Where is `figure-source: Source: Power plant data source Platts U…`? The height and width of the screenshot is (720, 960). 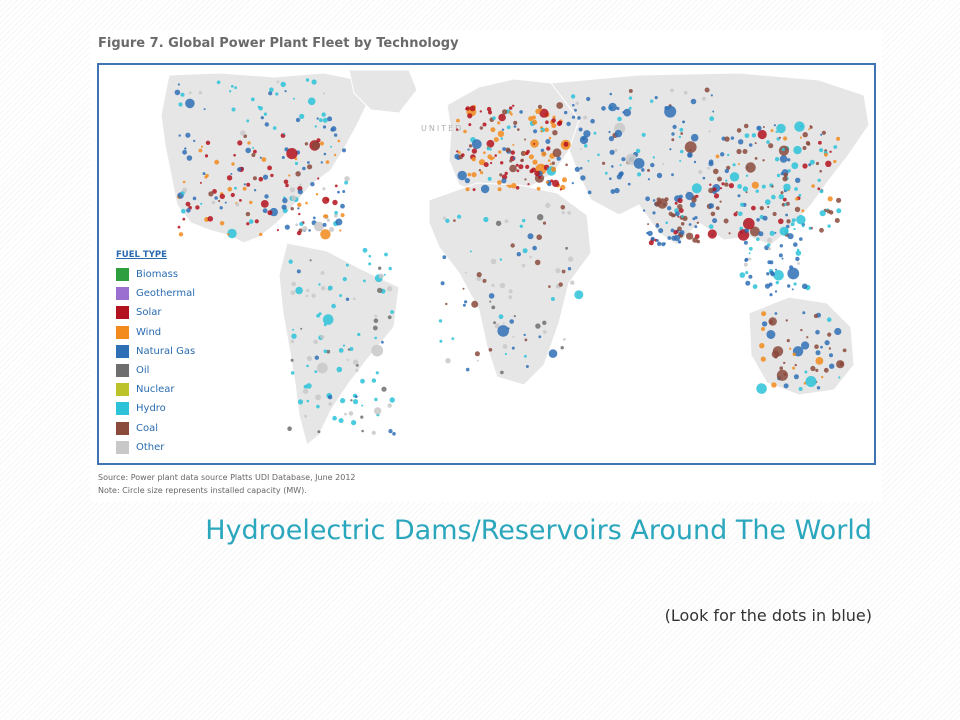
figure-source: Source: Power plant data source Platts U… is located at coordinates (227, 477).